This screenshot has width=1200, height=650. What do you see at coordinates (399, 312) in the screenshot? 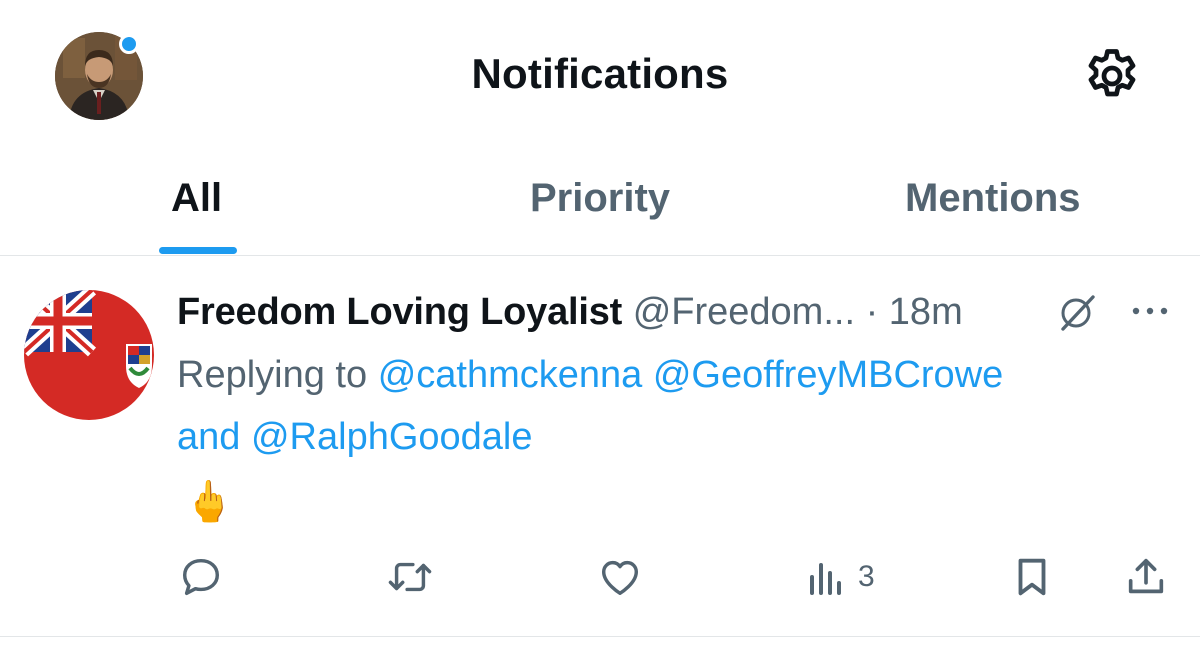
I see `author-name: Freedom Loving Loyalist` at bounding box center [399, 312].